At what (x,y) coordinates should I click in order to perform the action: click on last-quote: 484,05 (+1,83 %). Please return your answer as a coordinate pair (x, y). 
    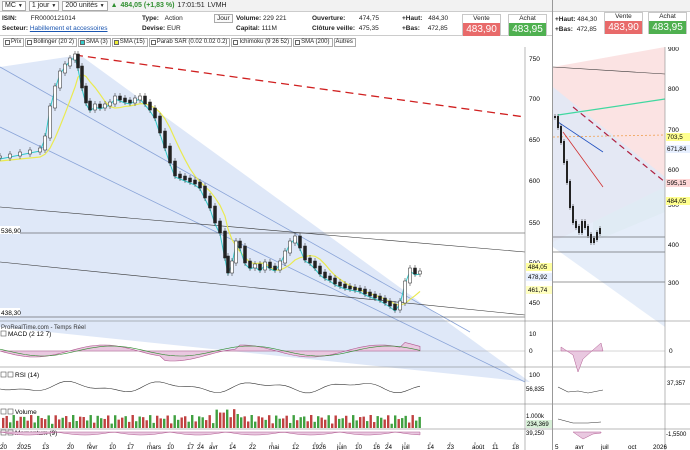
    Looking at the image, I should click on (147, 5).